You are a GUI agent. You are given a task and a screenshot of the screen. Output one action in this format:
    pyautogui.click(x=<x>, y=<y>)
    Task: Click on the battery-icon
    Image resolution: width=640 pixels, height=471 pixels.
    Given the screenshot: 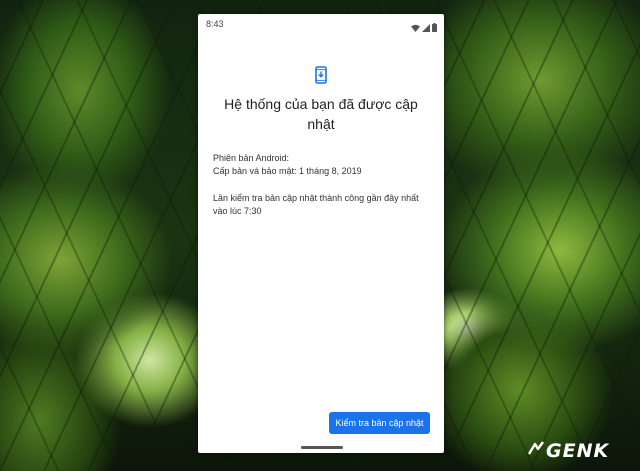 What is the action you would take?
    pyautogui.click(x=434, y=28)
    